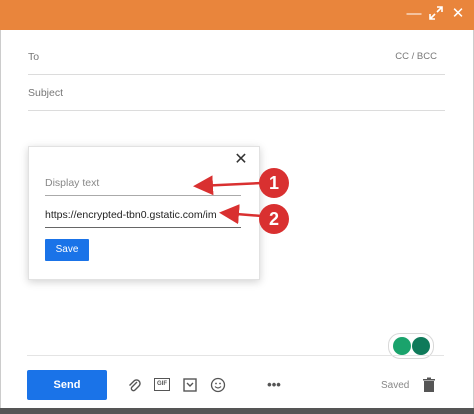 The width and height of the screenshot is (474, 414). What do you see at coordinates (235, 355) in the screenshot?
I see `toolbar-divider` at bounding box center [235, 355].